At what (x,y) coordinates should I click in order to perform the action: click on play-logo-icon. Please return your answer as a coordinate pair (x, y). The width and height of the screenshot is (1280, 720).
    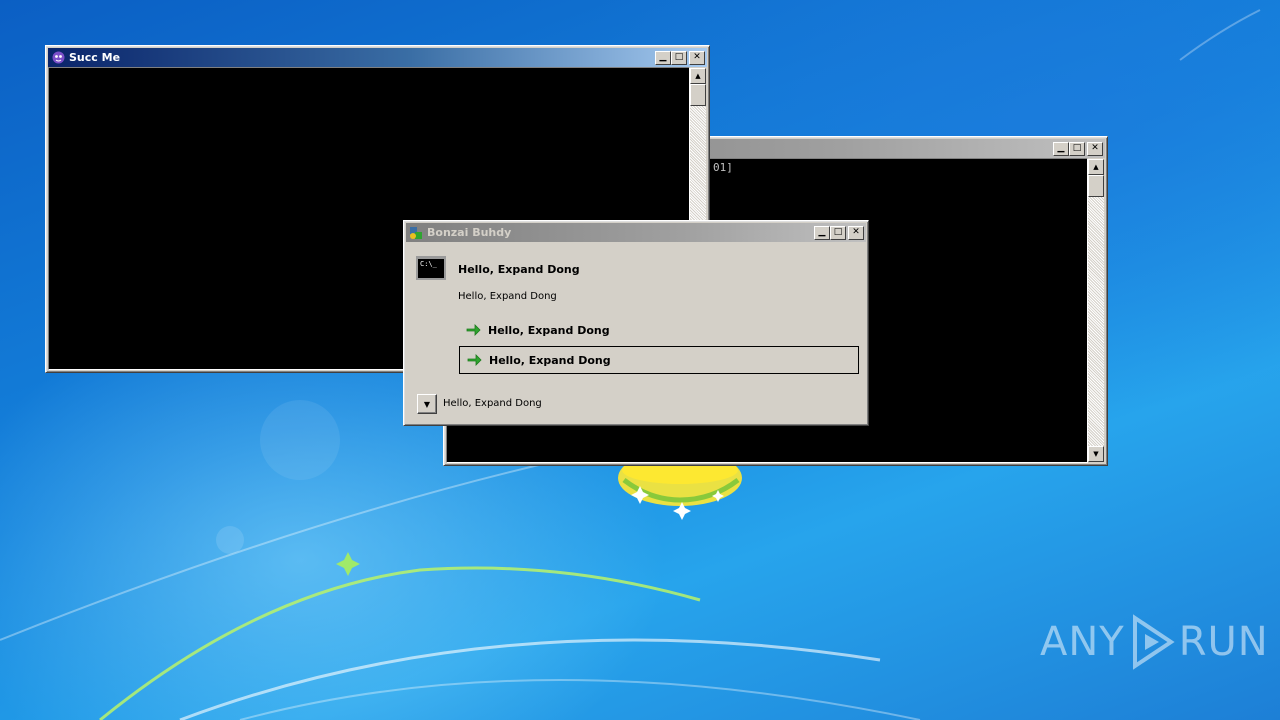
    Looking at the image, I should click on (1153, 642).